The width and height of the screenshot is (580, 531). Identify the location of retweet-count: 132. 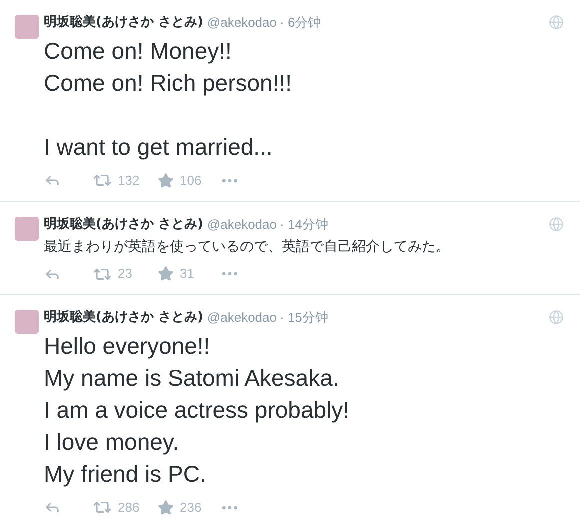
(129, 181).